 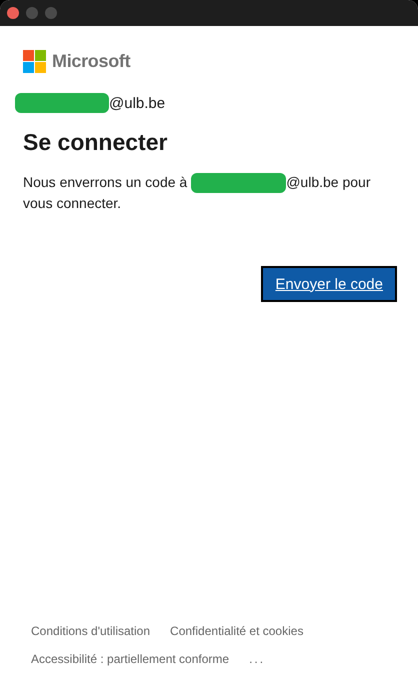 What do you see at coordinates (90, 631) in the screenshot?
I see `footer-link: Conditions d'utilisation` at bounding box center [90, 631].